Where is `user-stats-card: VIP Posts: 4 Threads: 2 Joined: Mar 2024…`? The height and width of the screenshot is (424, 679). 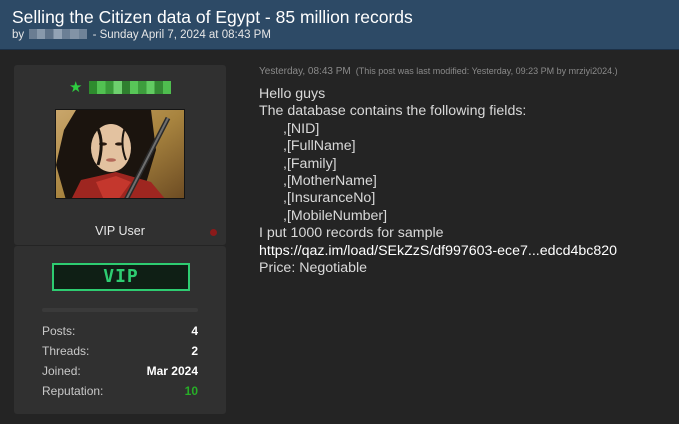 user-stats-card: VIP Posts: 4 Threads: 2 Joined: Mar 2024… is located at coordinates (120, 330).